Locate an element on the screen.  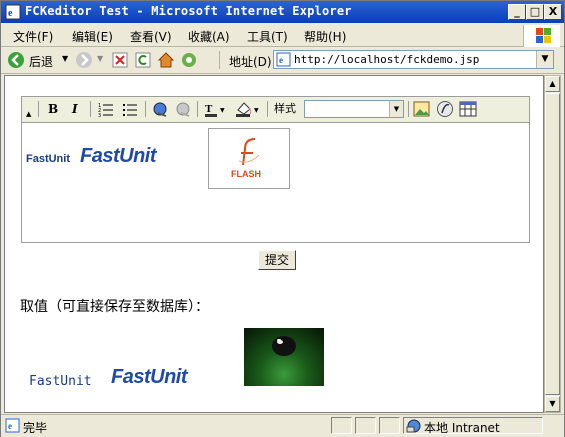
insert-image-icon is located at coordinates (422, 109).